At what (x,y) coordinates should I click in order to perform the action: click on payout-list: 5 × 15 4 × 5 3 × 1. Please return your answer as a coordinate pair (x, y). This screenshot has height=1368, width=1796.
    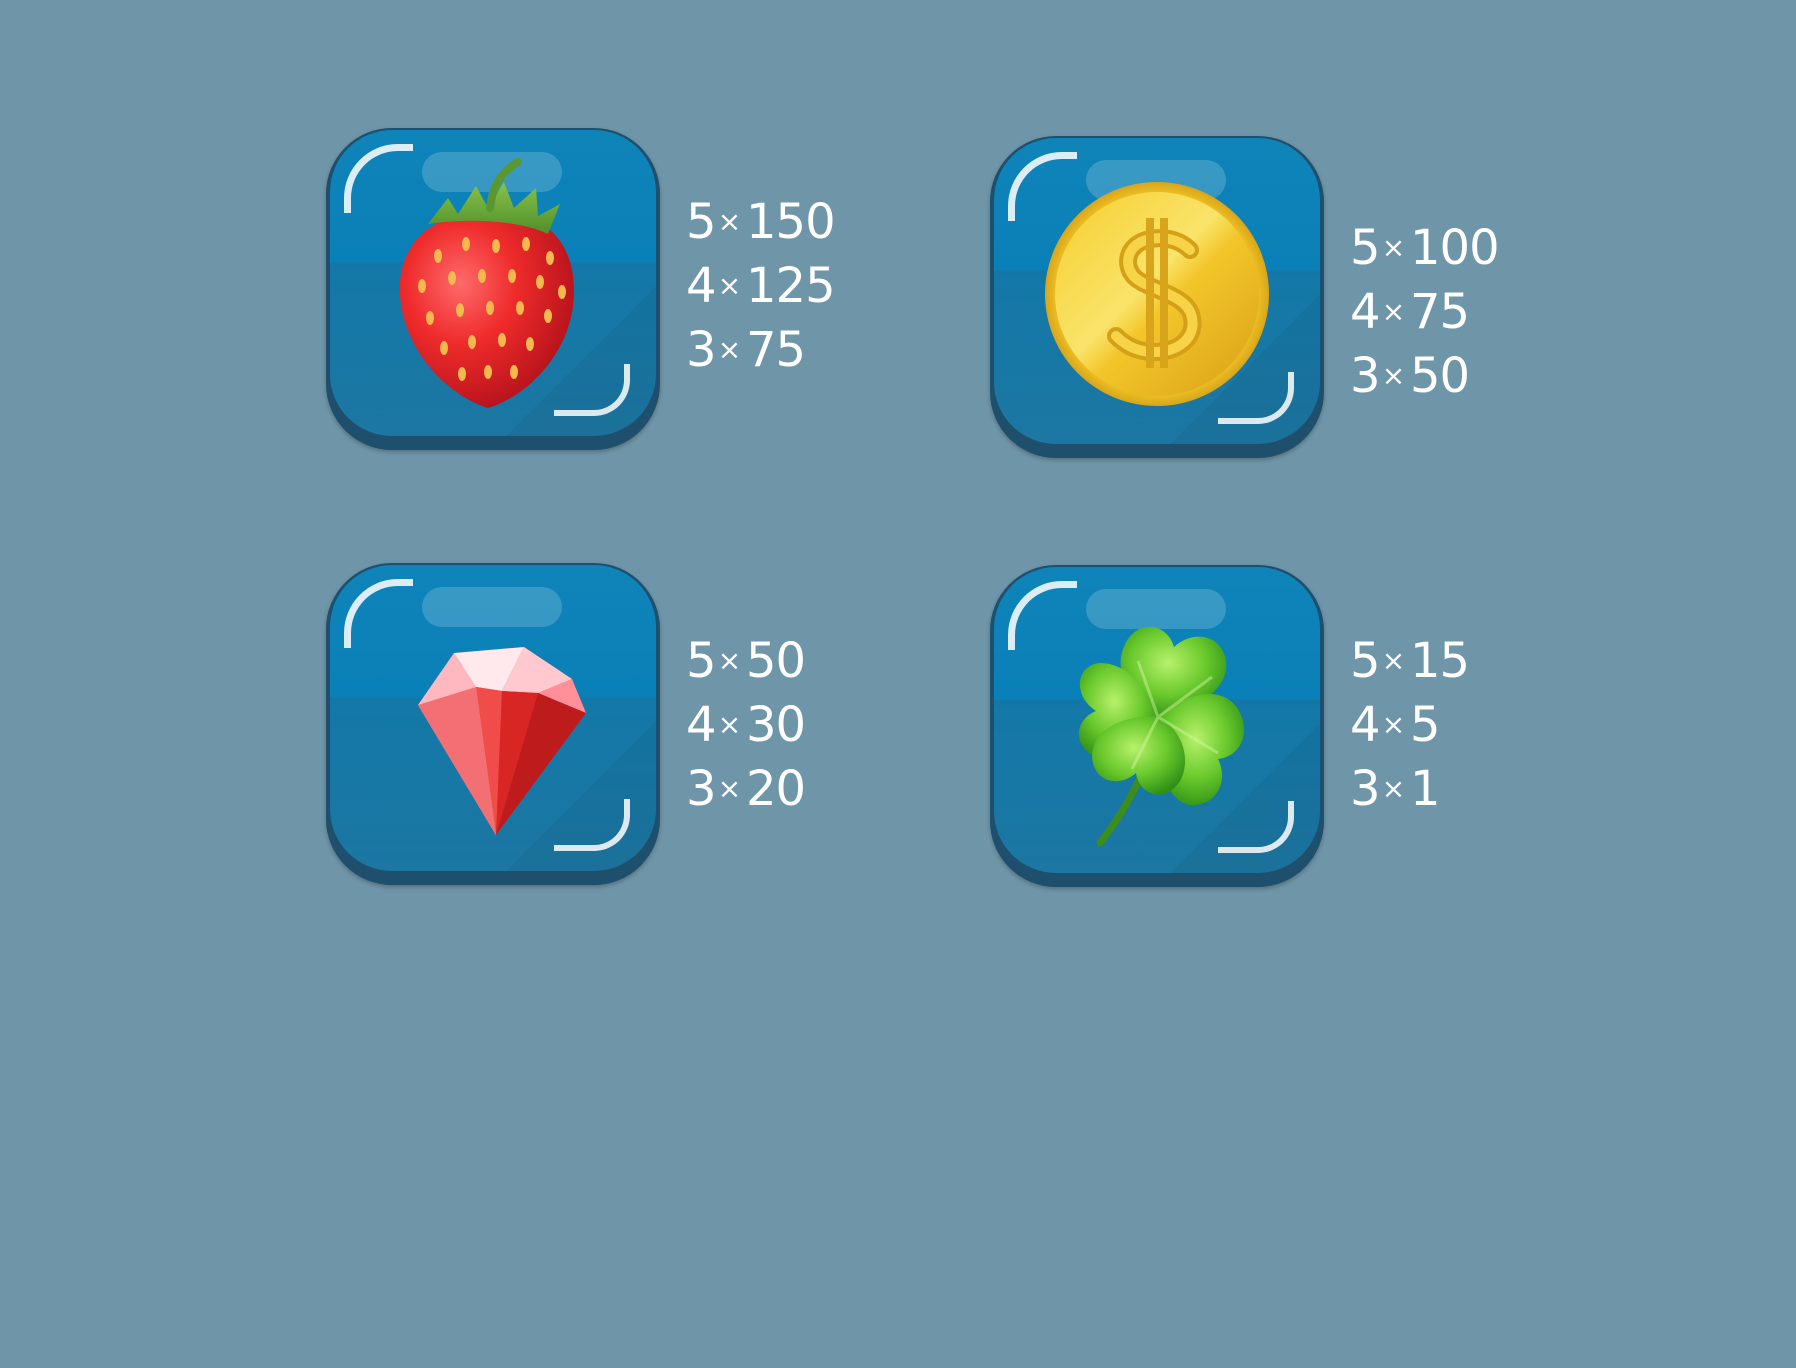
    Looking at the image, I should click on (1410, 725).